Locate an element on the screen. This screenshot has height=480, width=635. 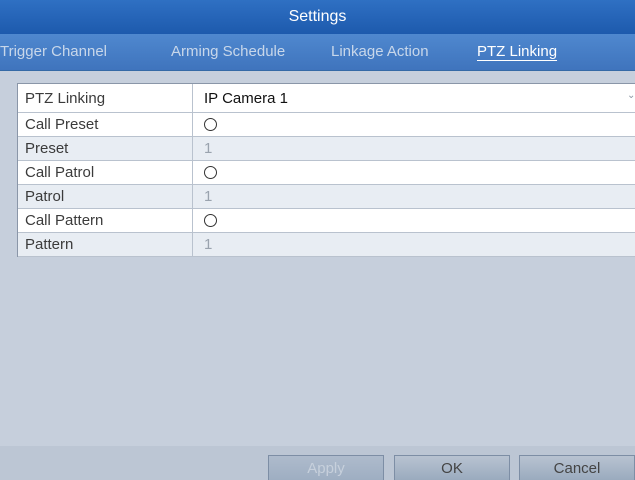
tab-linkage-action: Linkage Action is located at coordinates (380, 52).